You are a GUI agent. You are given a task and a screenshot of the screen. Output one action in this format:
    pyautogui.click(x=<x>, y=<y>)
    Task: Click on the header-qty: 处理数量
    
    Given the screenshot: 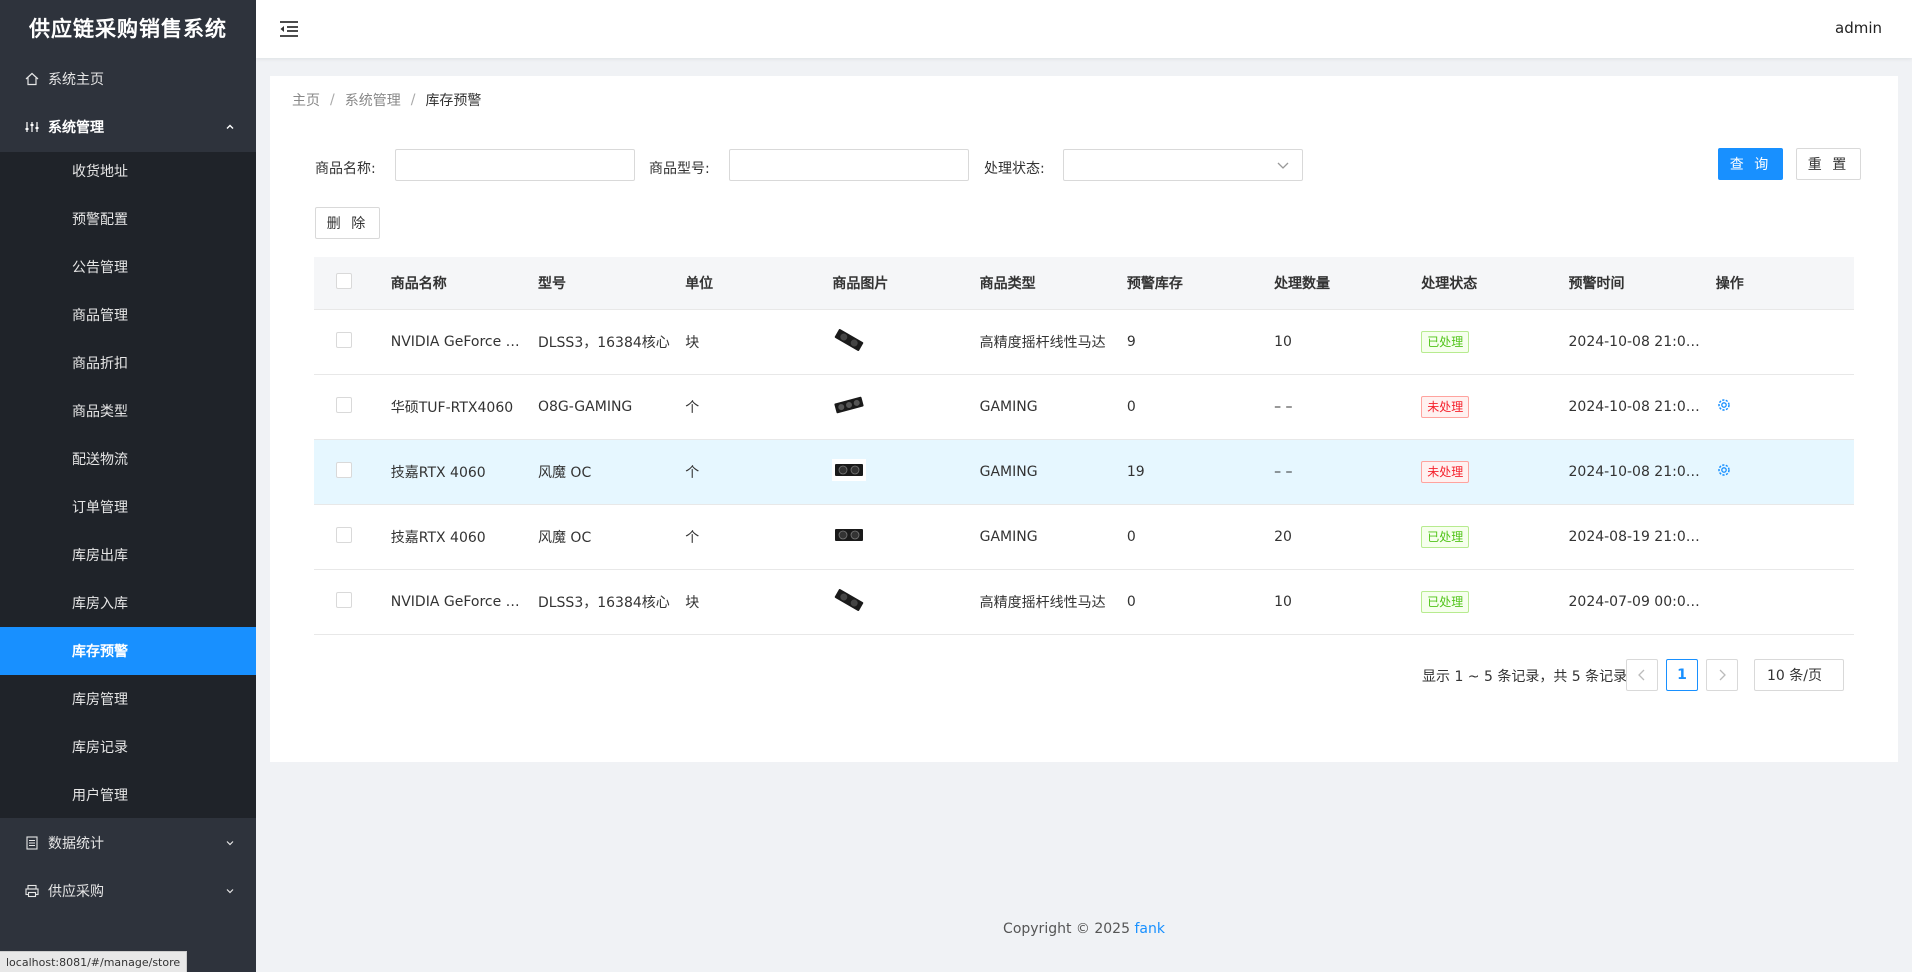 What is the action you would take?
    pyautogui.click(x=1302, y=284)
    